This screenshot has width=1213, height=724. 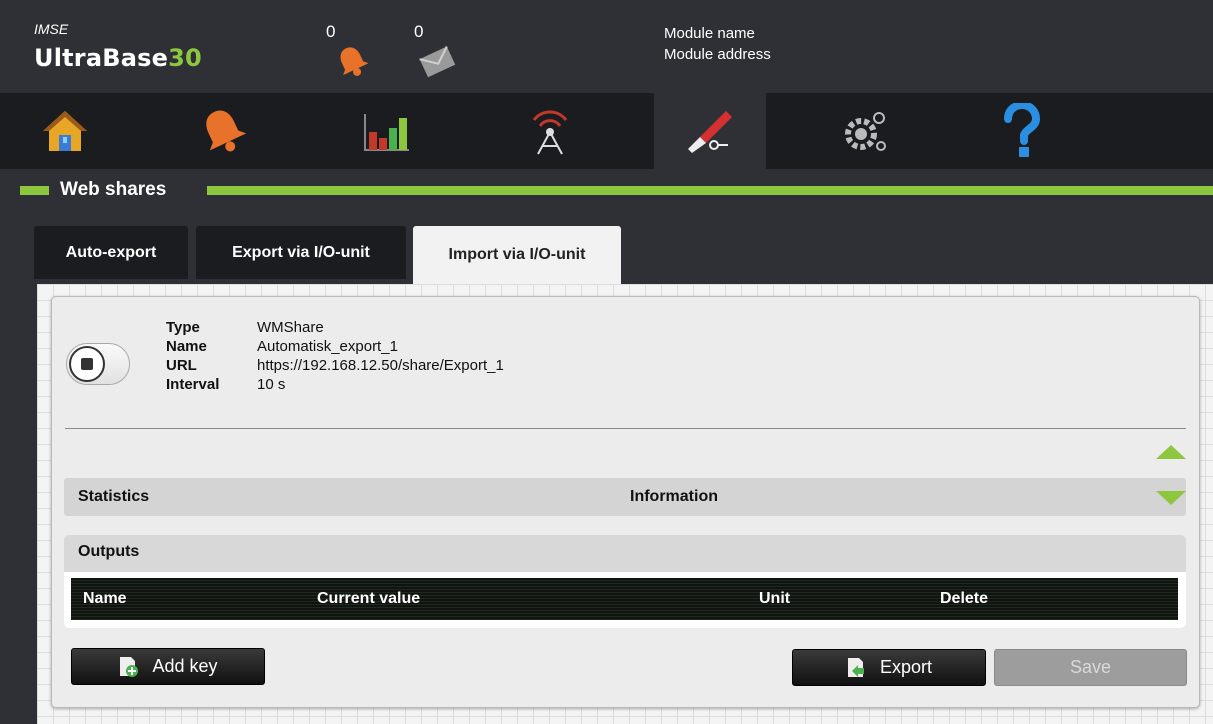 What do you see at coordinates (51, 29) in the screenshot?
I see `brand-company: IMSE` at bounding box center [51, 29].